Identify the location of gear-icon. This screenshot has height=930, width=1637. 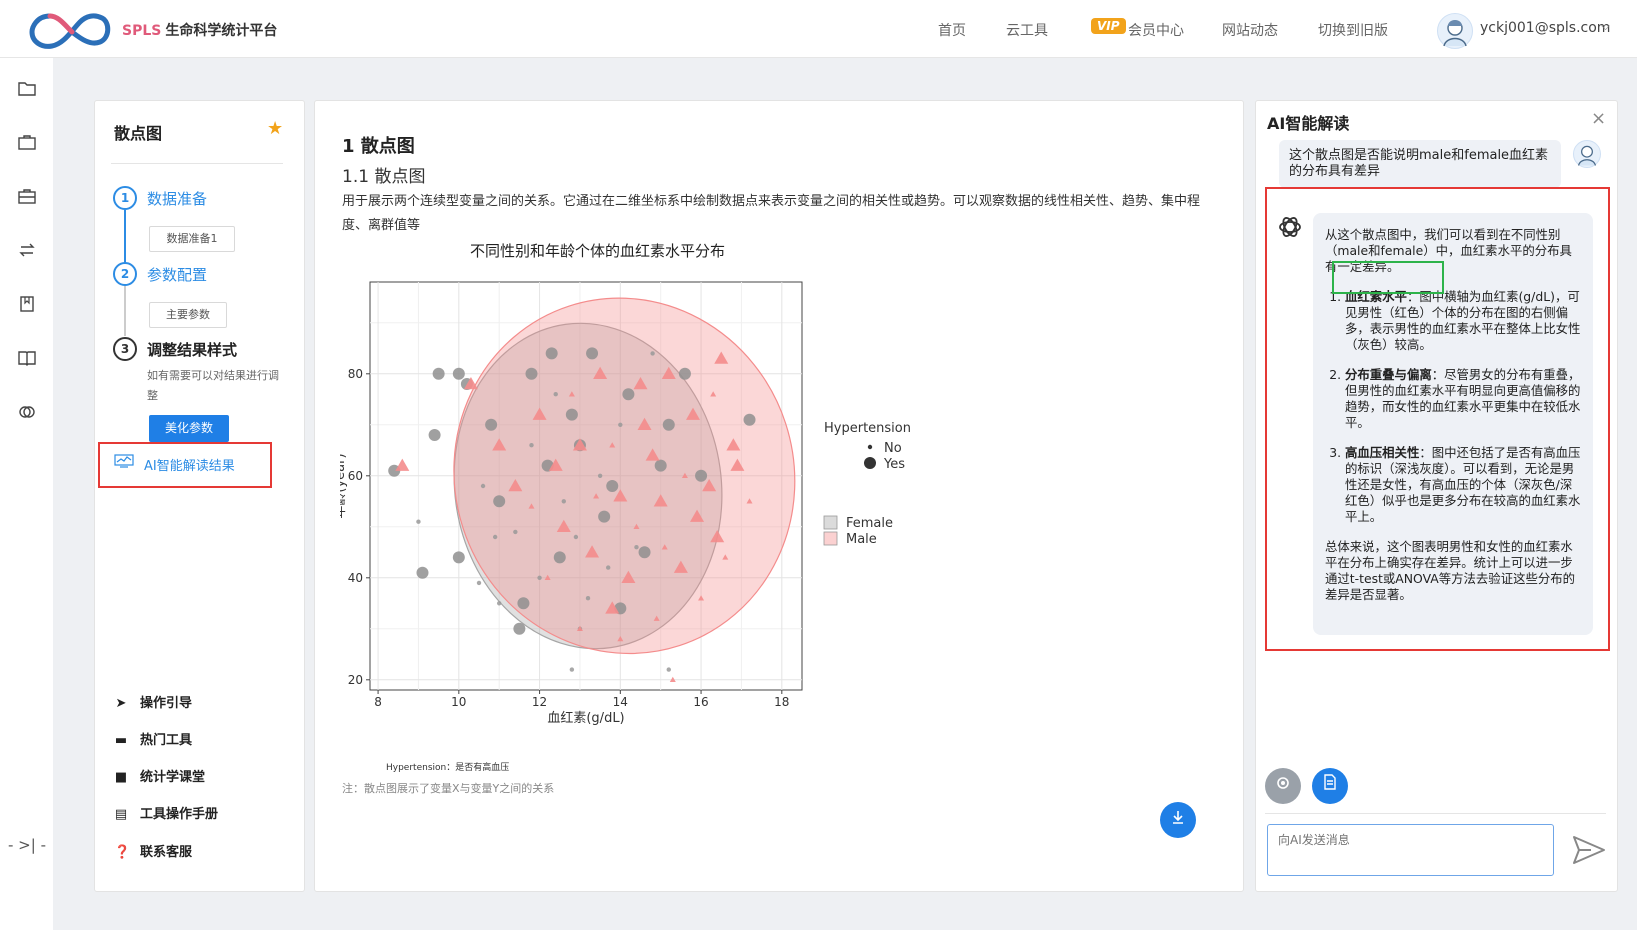
(1283, 783).